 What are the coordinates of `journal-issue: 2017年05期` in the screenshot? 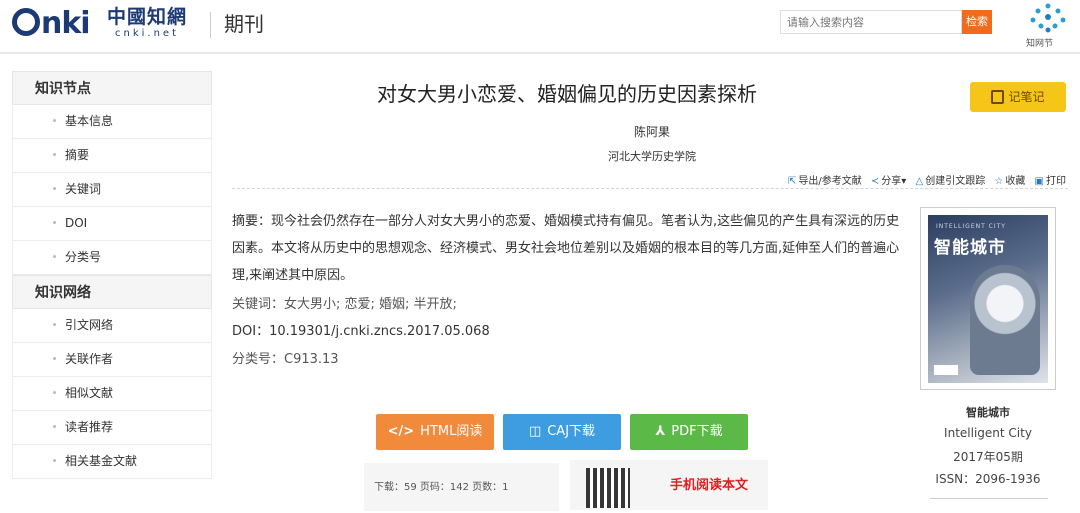 It's located at (988, 457).